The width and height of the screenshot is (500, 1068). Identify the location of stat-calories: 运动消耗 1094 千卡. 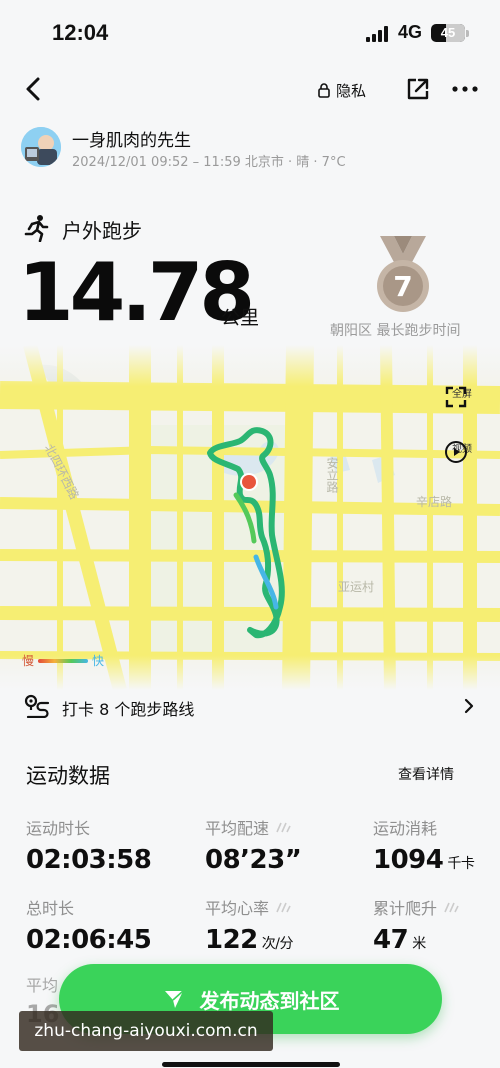
(424, 845).